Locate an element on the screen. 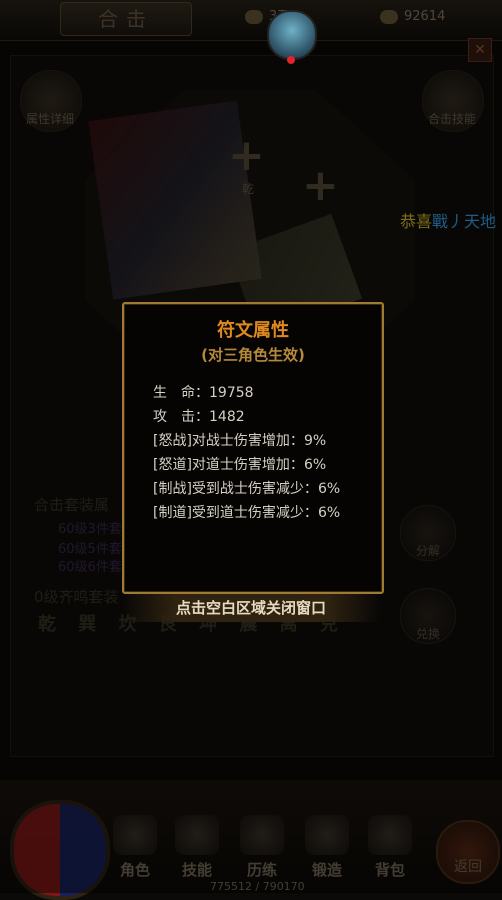 The width and height of the screenshot is (502, 900). stat-row-vs-taoist: [怒道]对道士伤害增加：6% is located at coordinates (240, 465).